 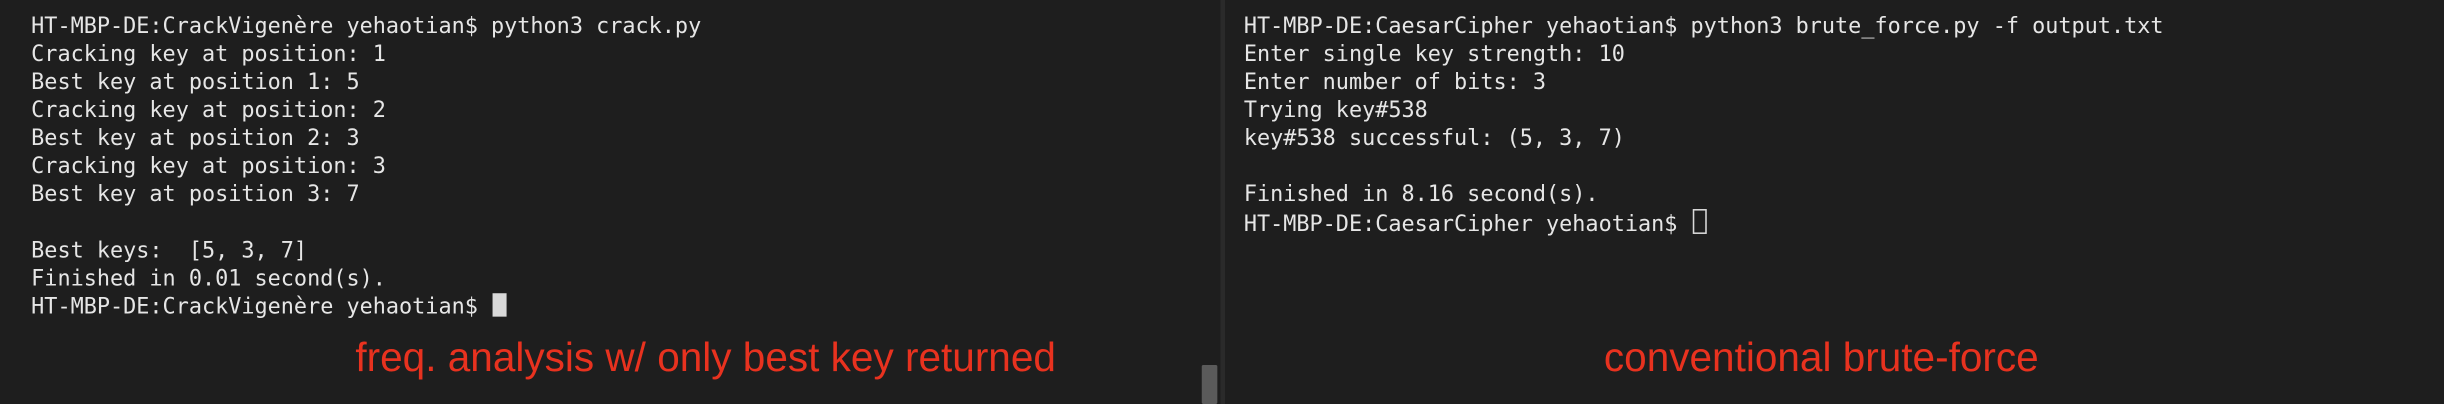 What do you see at coordinates (261, 307) in the screenshot?
I see `terminal-prompt: HT-MBP-DE:CrackVigenère yehaotian$` at bounding box center [261, 307].